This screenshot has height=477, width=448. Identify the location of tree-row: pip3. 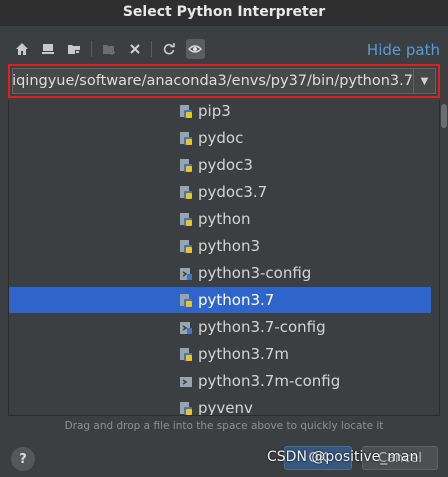
(220, 112).